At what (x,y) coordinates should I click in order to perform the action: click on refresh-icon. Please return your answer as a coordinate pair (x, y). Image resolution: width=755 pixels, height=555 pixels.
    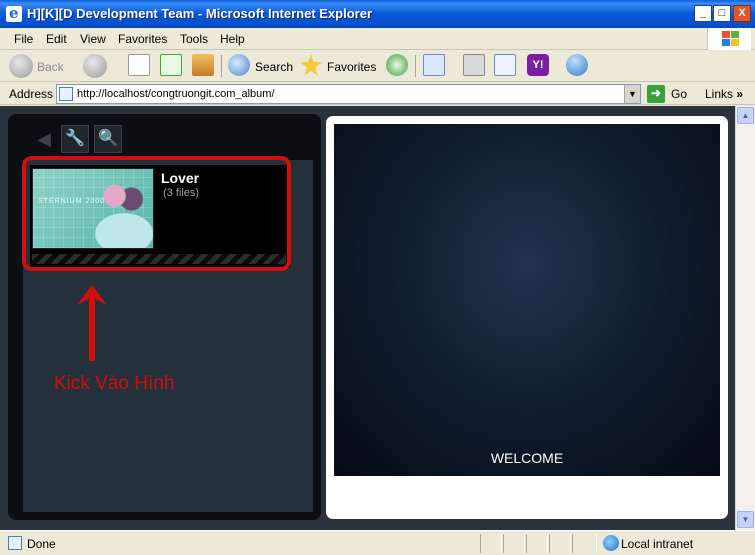
    Looking at the image, I should click on (171, 65).